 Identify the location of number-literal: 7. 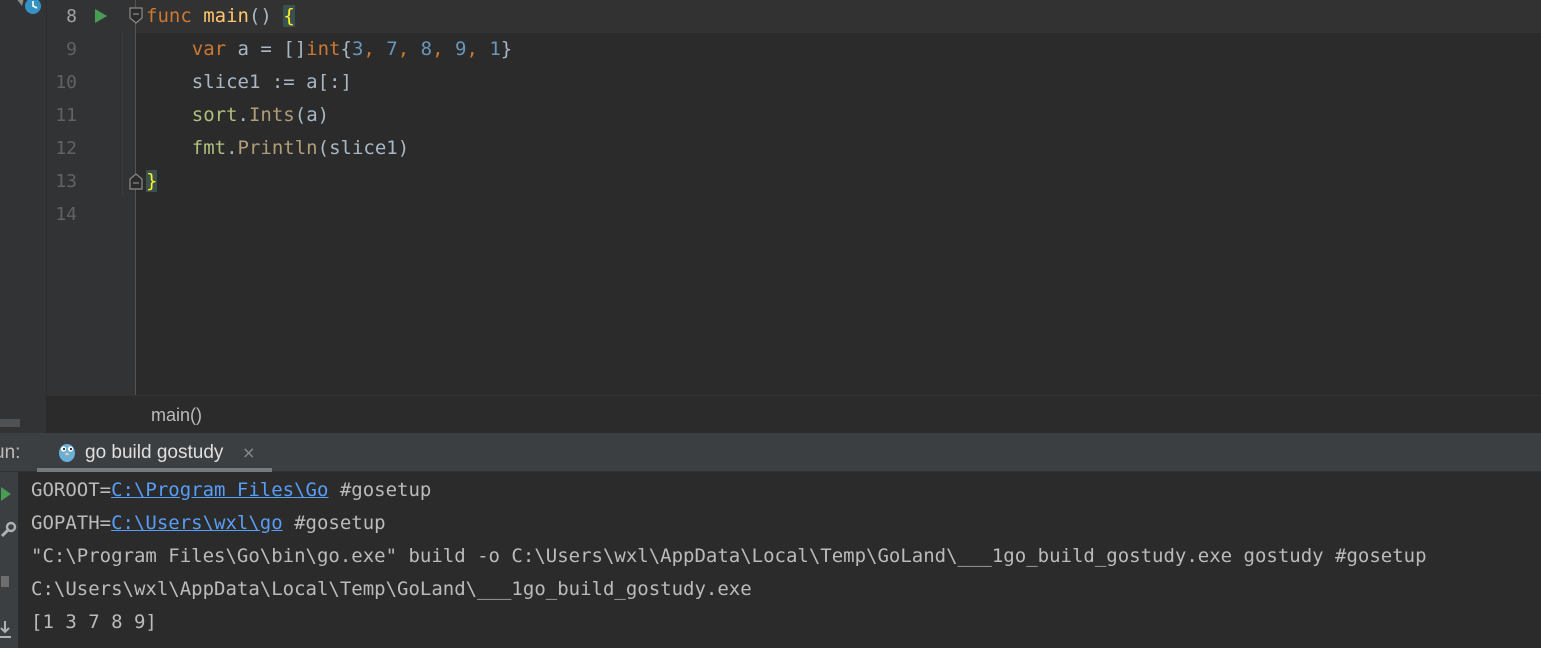
(392, 49).